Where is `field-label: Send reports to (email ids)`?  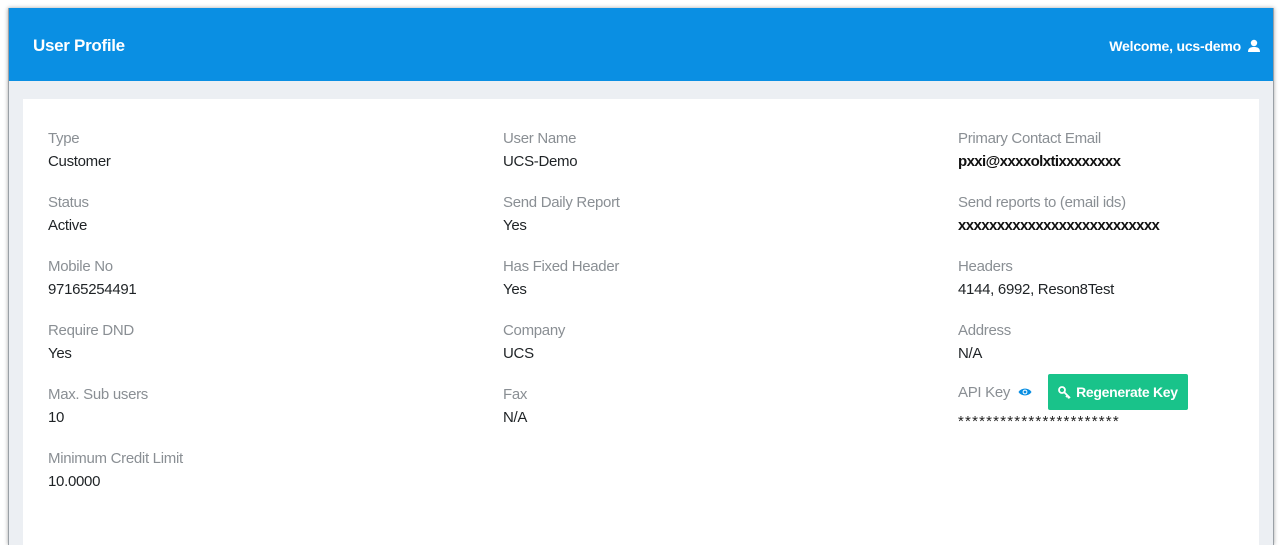 field-label: Send reports to (email ids) is located at coordinates (1042, 202).